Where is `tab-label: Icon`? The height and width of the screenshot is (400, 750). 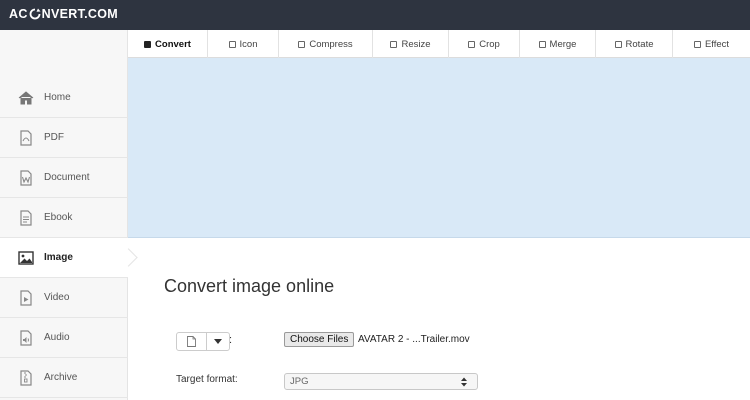 tab-label: Icon is located at coordinates (248, 44).